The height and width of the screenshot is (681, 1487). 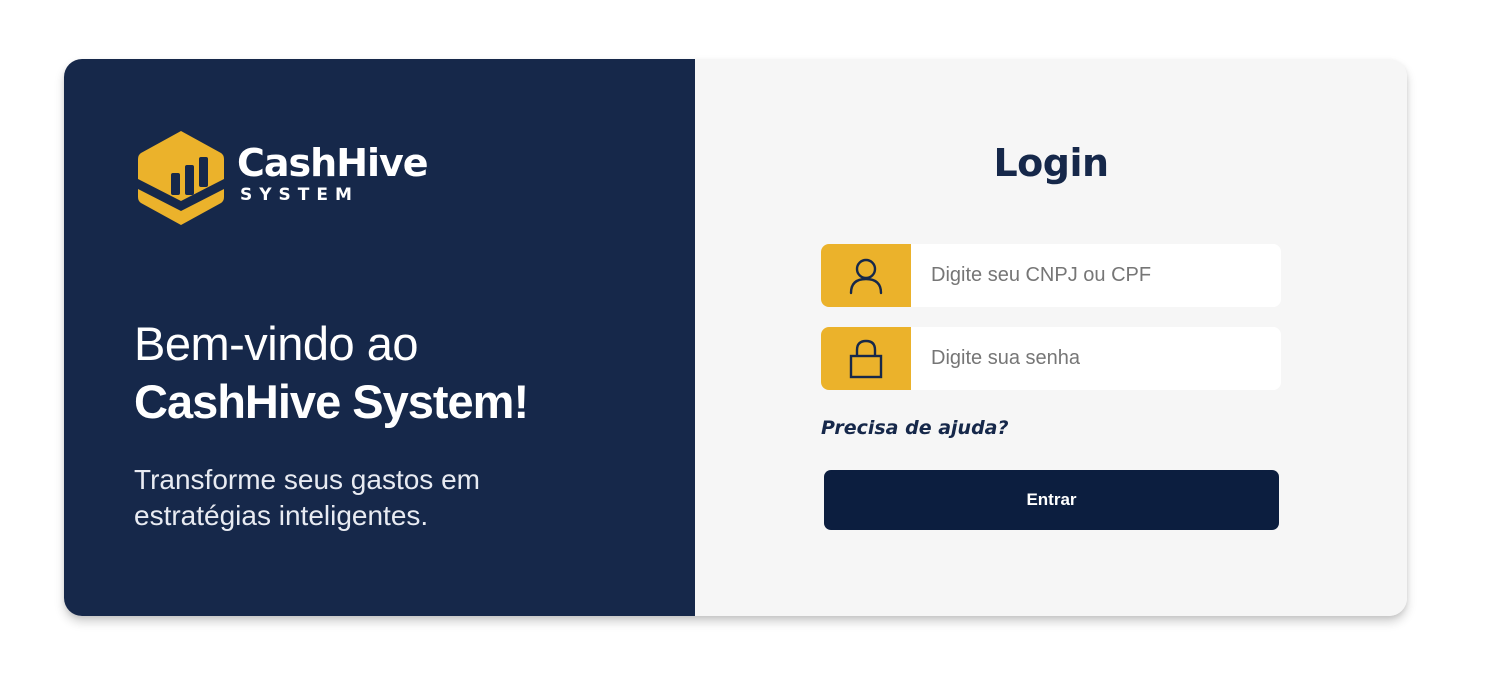 I want to click on password-field, so click(x=1051, y=358).